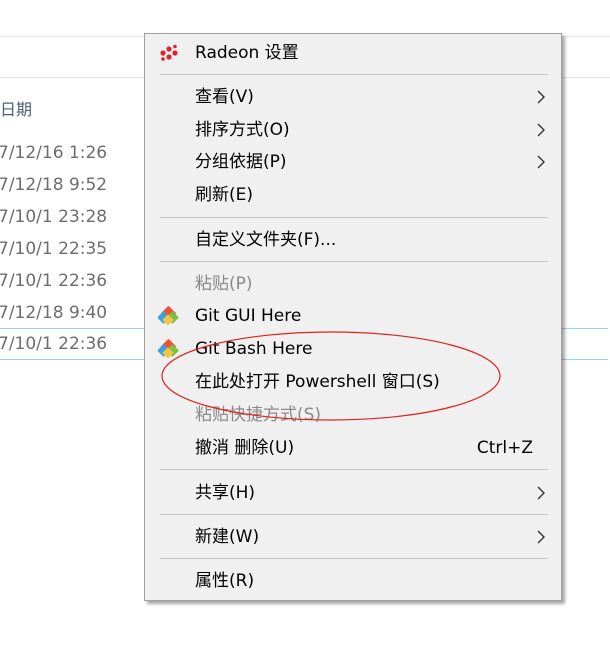  I want to click on menu-item-share: 共享(H), so click(353, 493).